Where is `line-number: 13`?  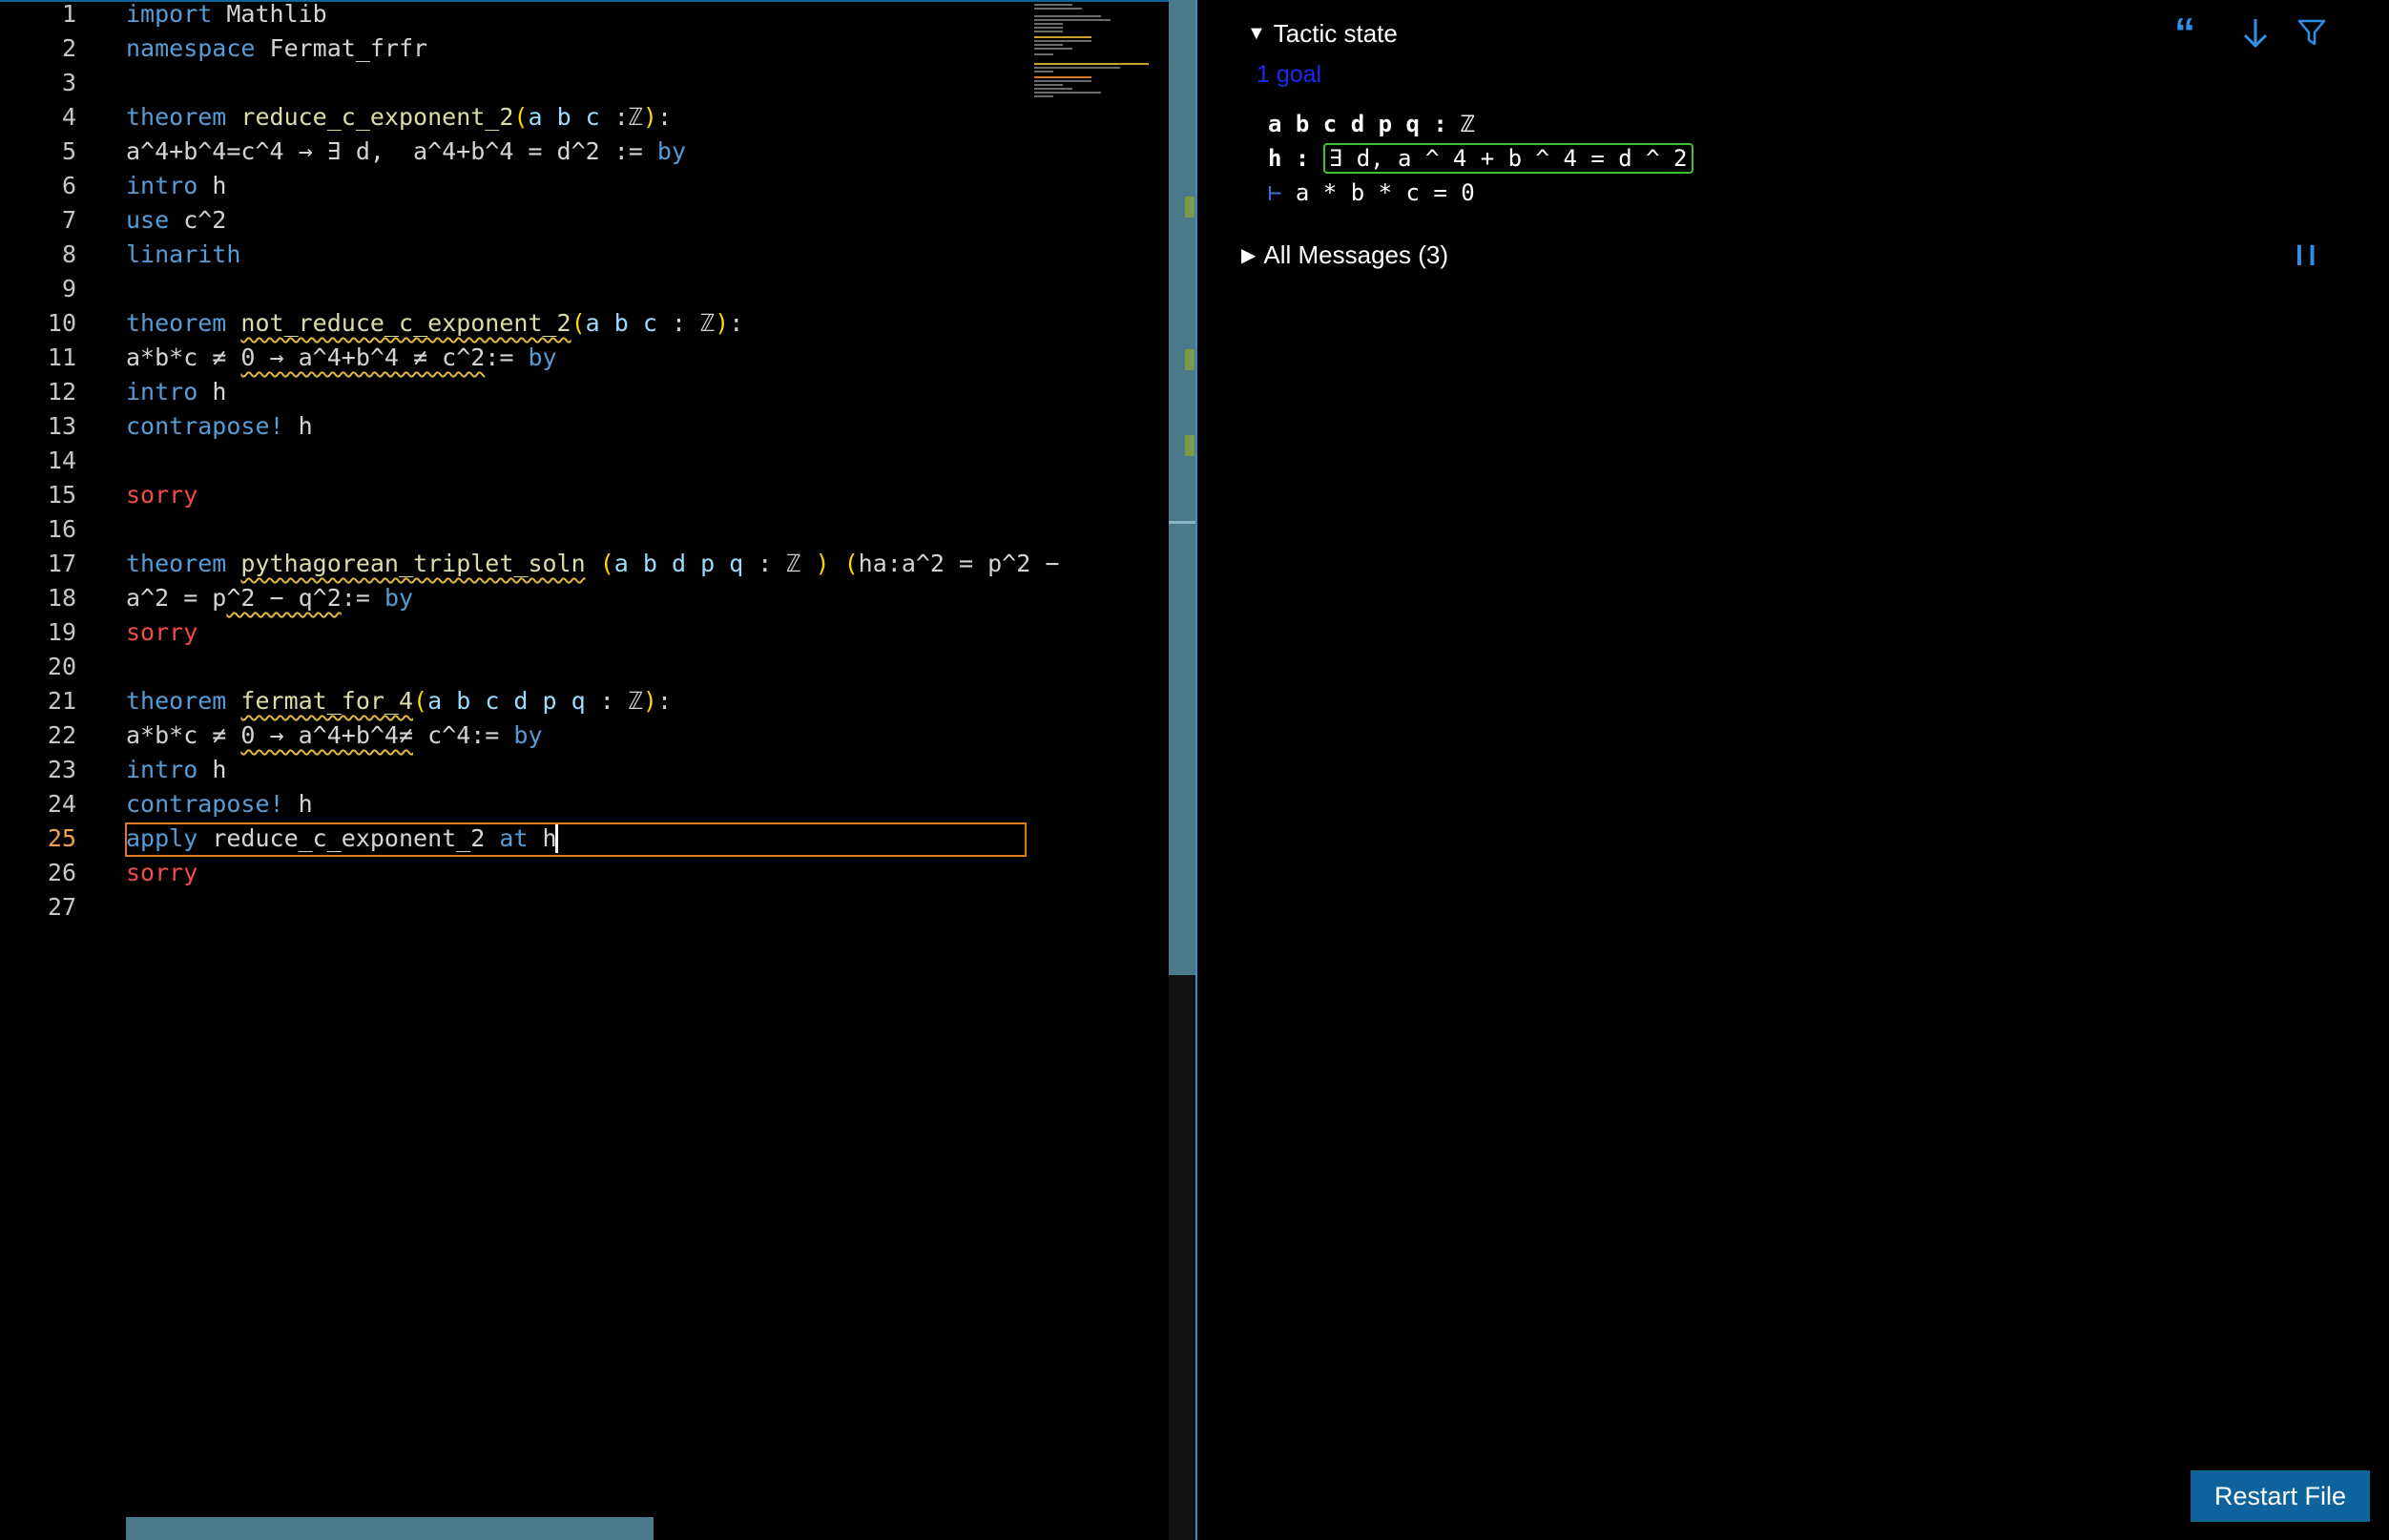
line-number: 13 is located at coordinates (61, 426).